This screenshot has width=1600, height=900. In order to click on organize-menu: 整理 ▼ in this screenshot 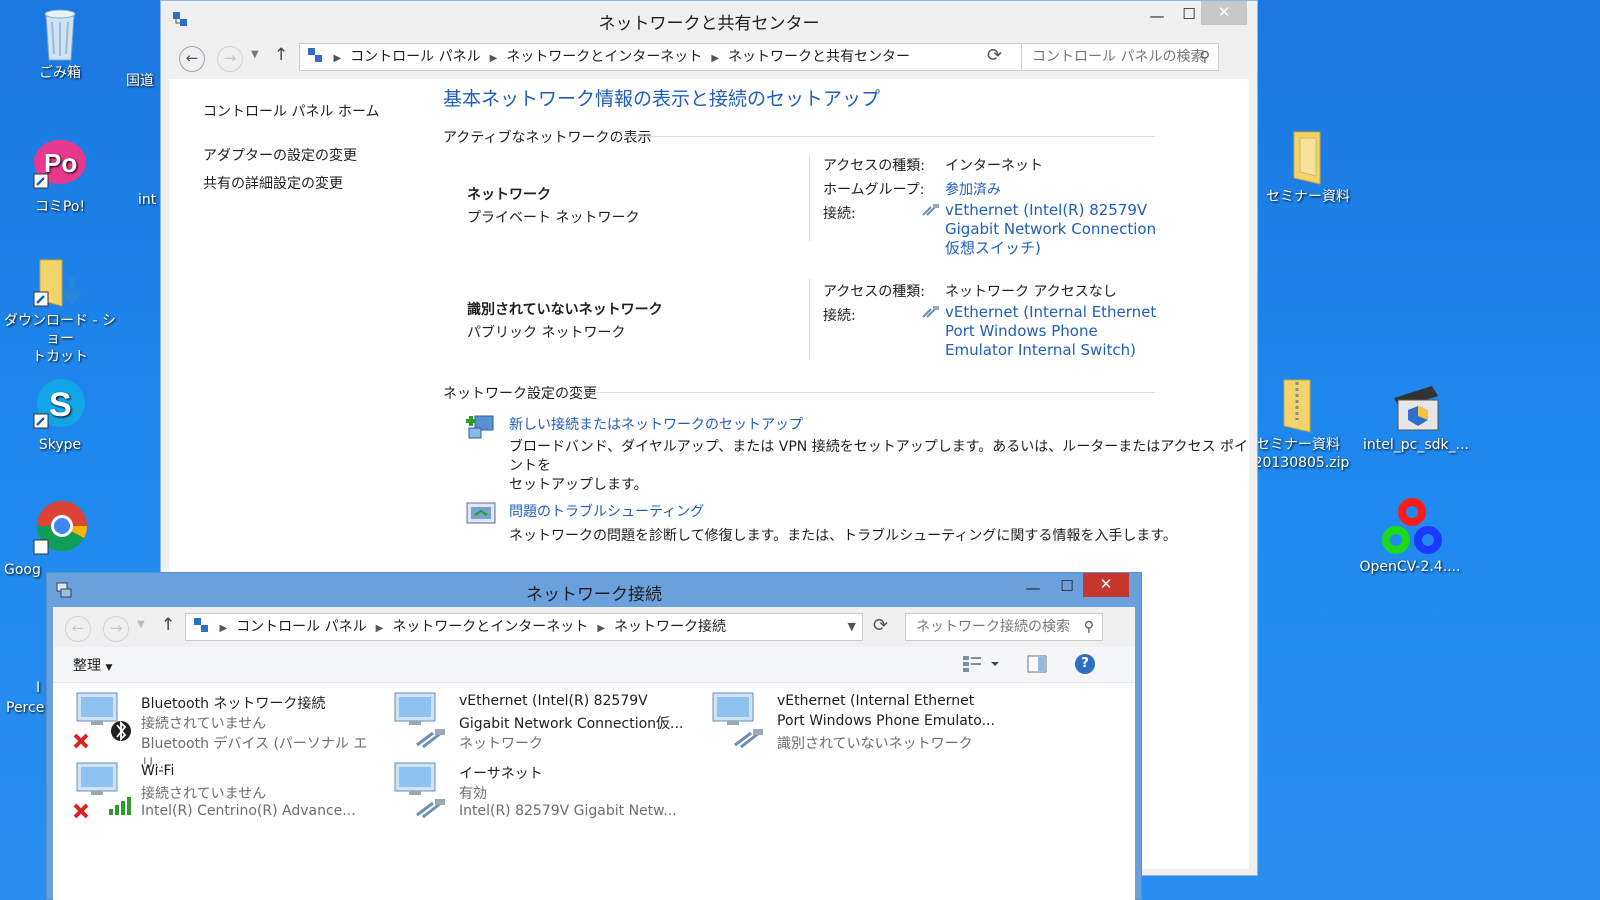, I will do `click(92, 665)`.